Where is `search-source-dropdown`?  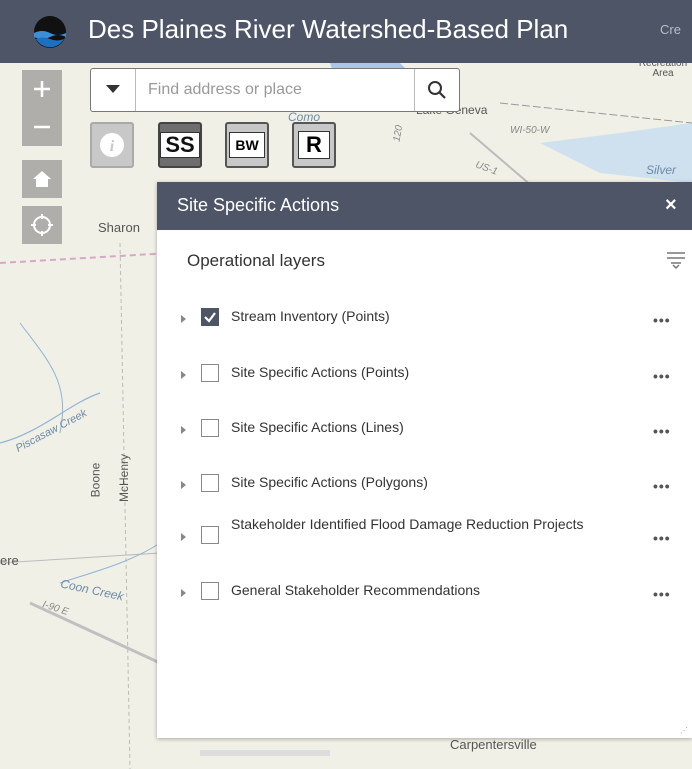 search-source-dropdown is located at coordinates (113, 90).